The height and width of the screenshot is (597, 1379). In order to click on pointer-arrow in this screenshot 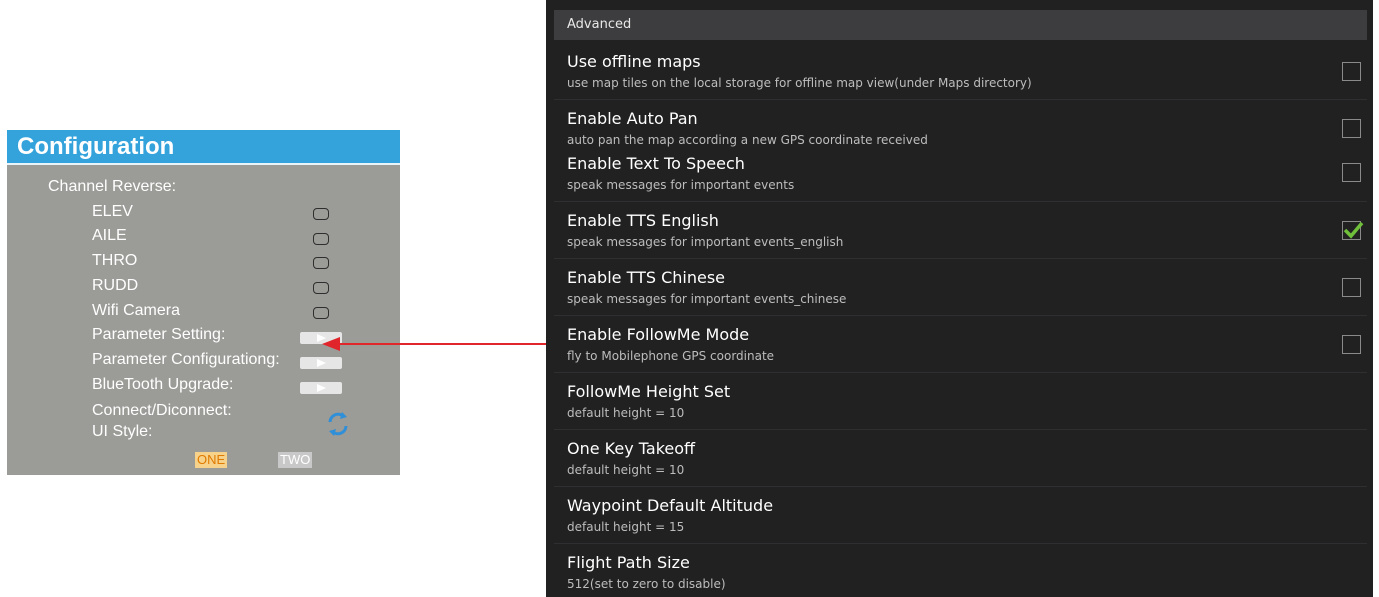, I will do `click(435, 344)`.